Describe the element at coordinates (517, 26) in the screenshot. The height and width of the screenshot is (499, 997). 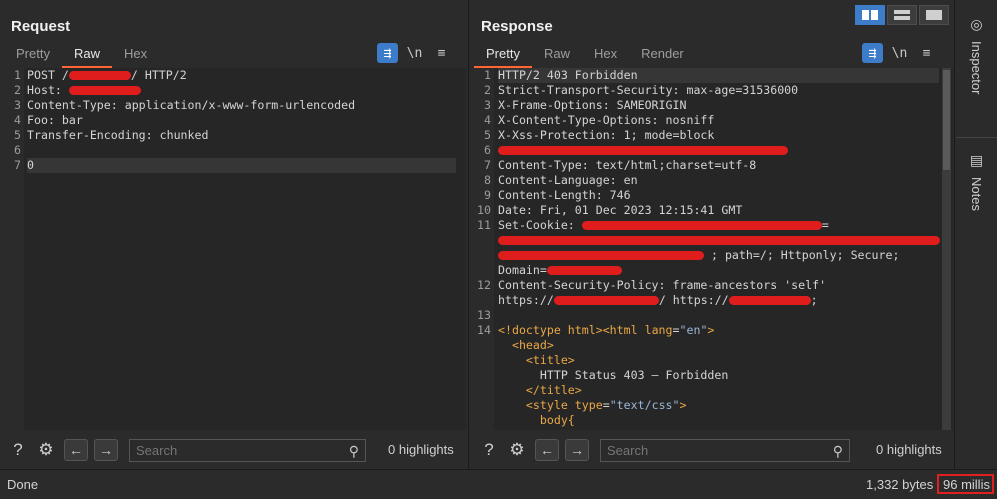
I see `response-title: Response` at that location.